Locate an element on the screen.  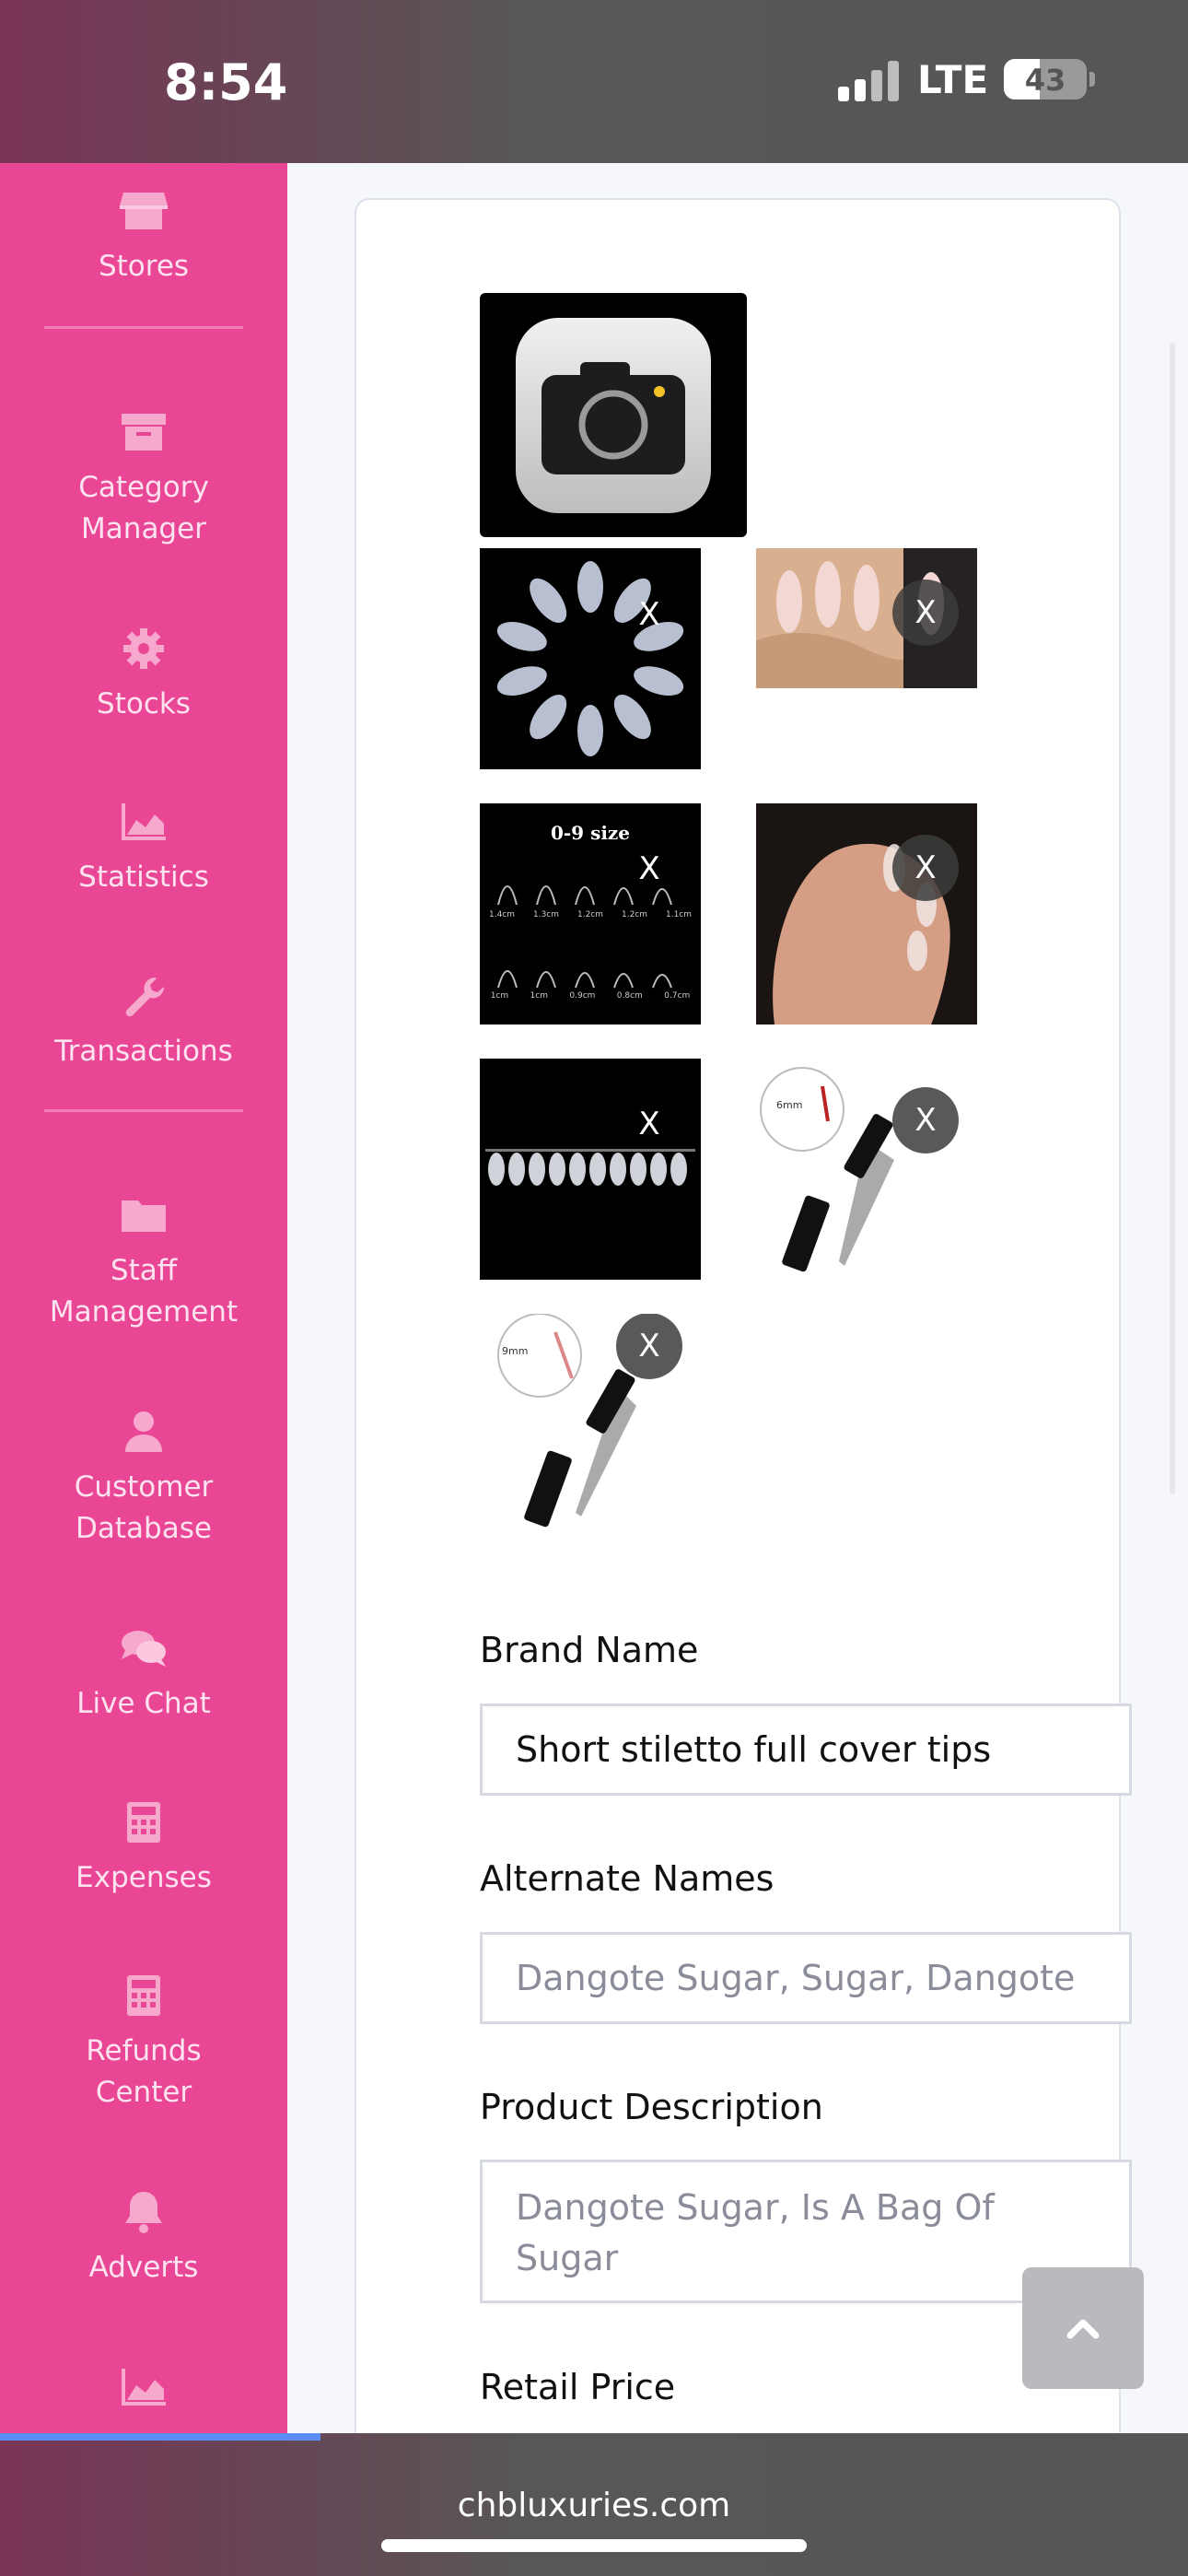
sidebar-item-transactions: Transactions is located at coordinates (143, 1023).